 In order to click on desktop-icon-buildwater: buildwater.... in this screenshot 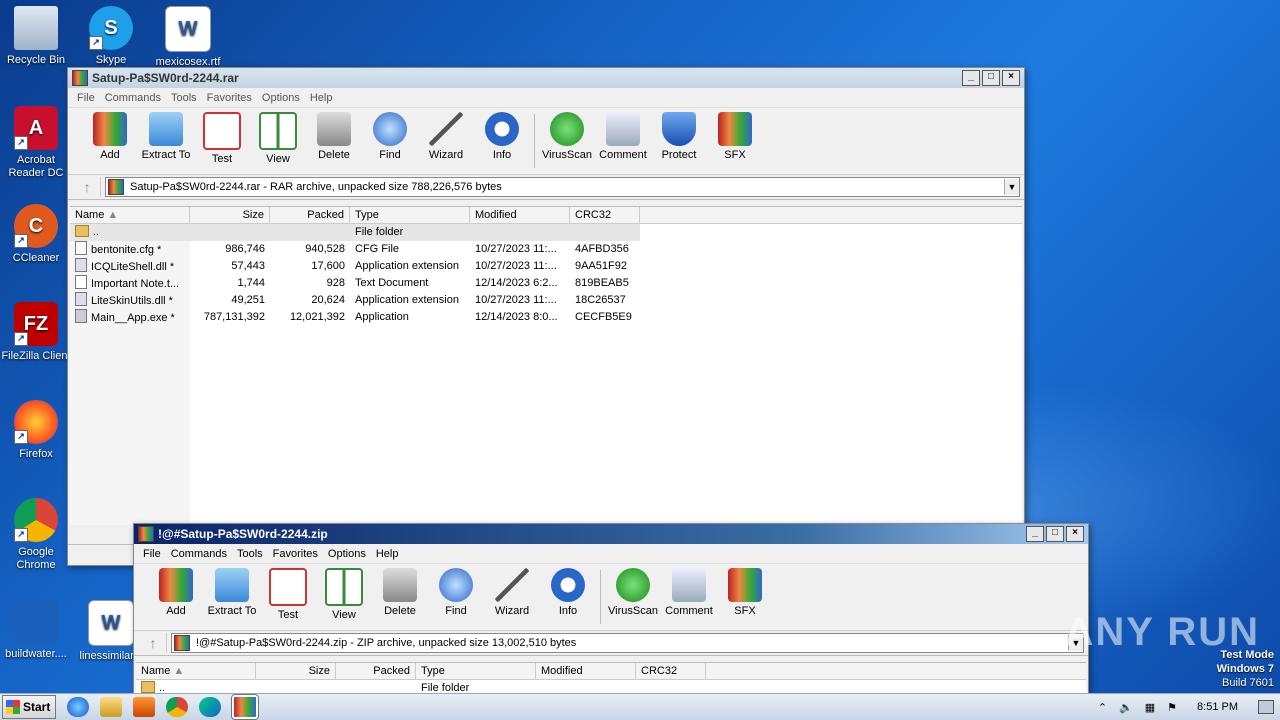, I will do `click(36, 630)`.